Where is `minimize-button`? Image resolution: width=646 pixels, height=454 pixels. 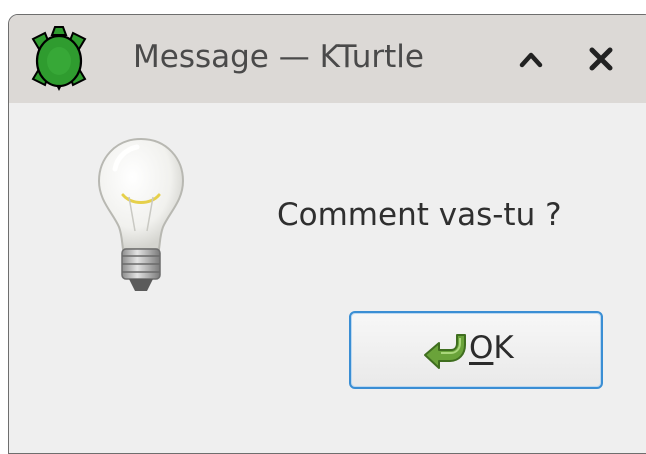 minimize-button is located at coordinates (531, 59).